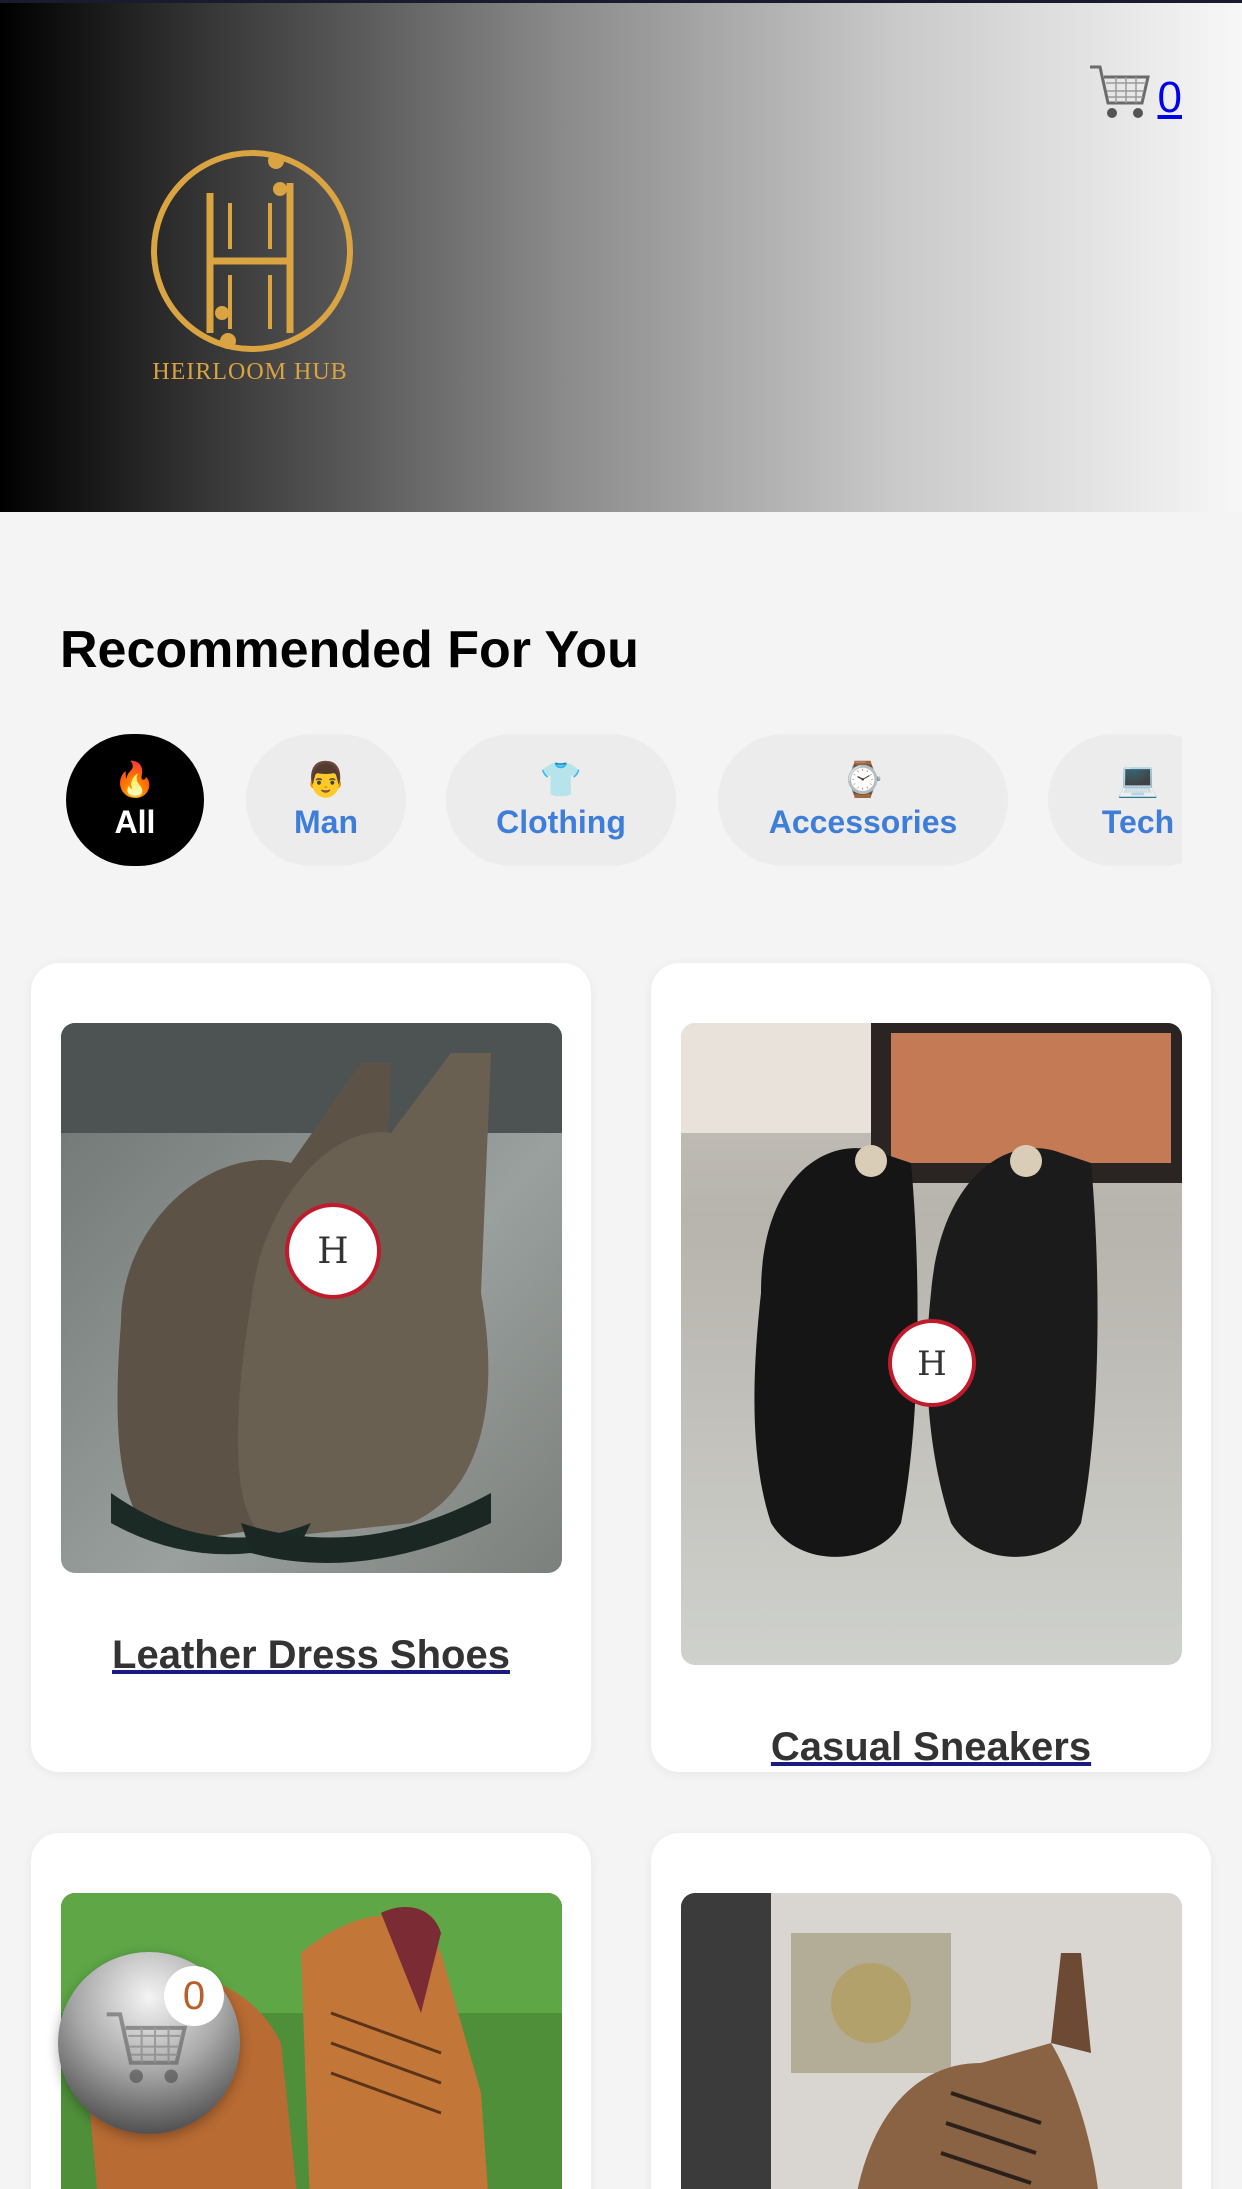 This screenshot has width=1242, height=2189. I want to click on category-accessories: ⌚ Accessories, so click(863, 800).